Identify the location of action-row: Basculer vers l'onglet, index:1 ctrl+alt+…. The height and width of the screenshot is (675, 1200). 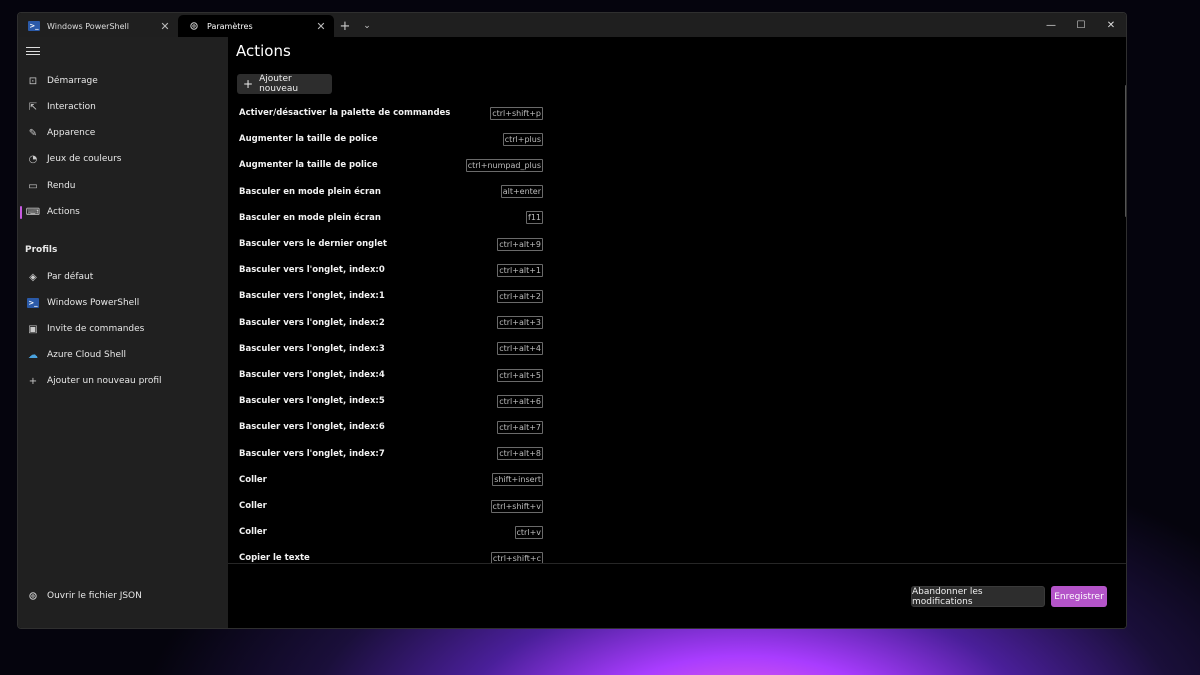
(391, 296).